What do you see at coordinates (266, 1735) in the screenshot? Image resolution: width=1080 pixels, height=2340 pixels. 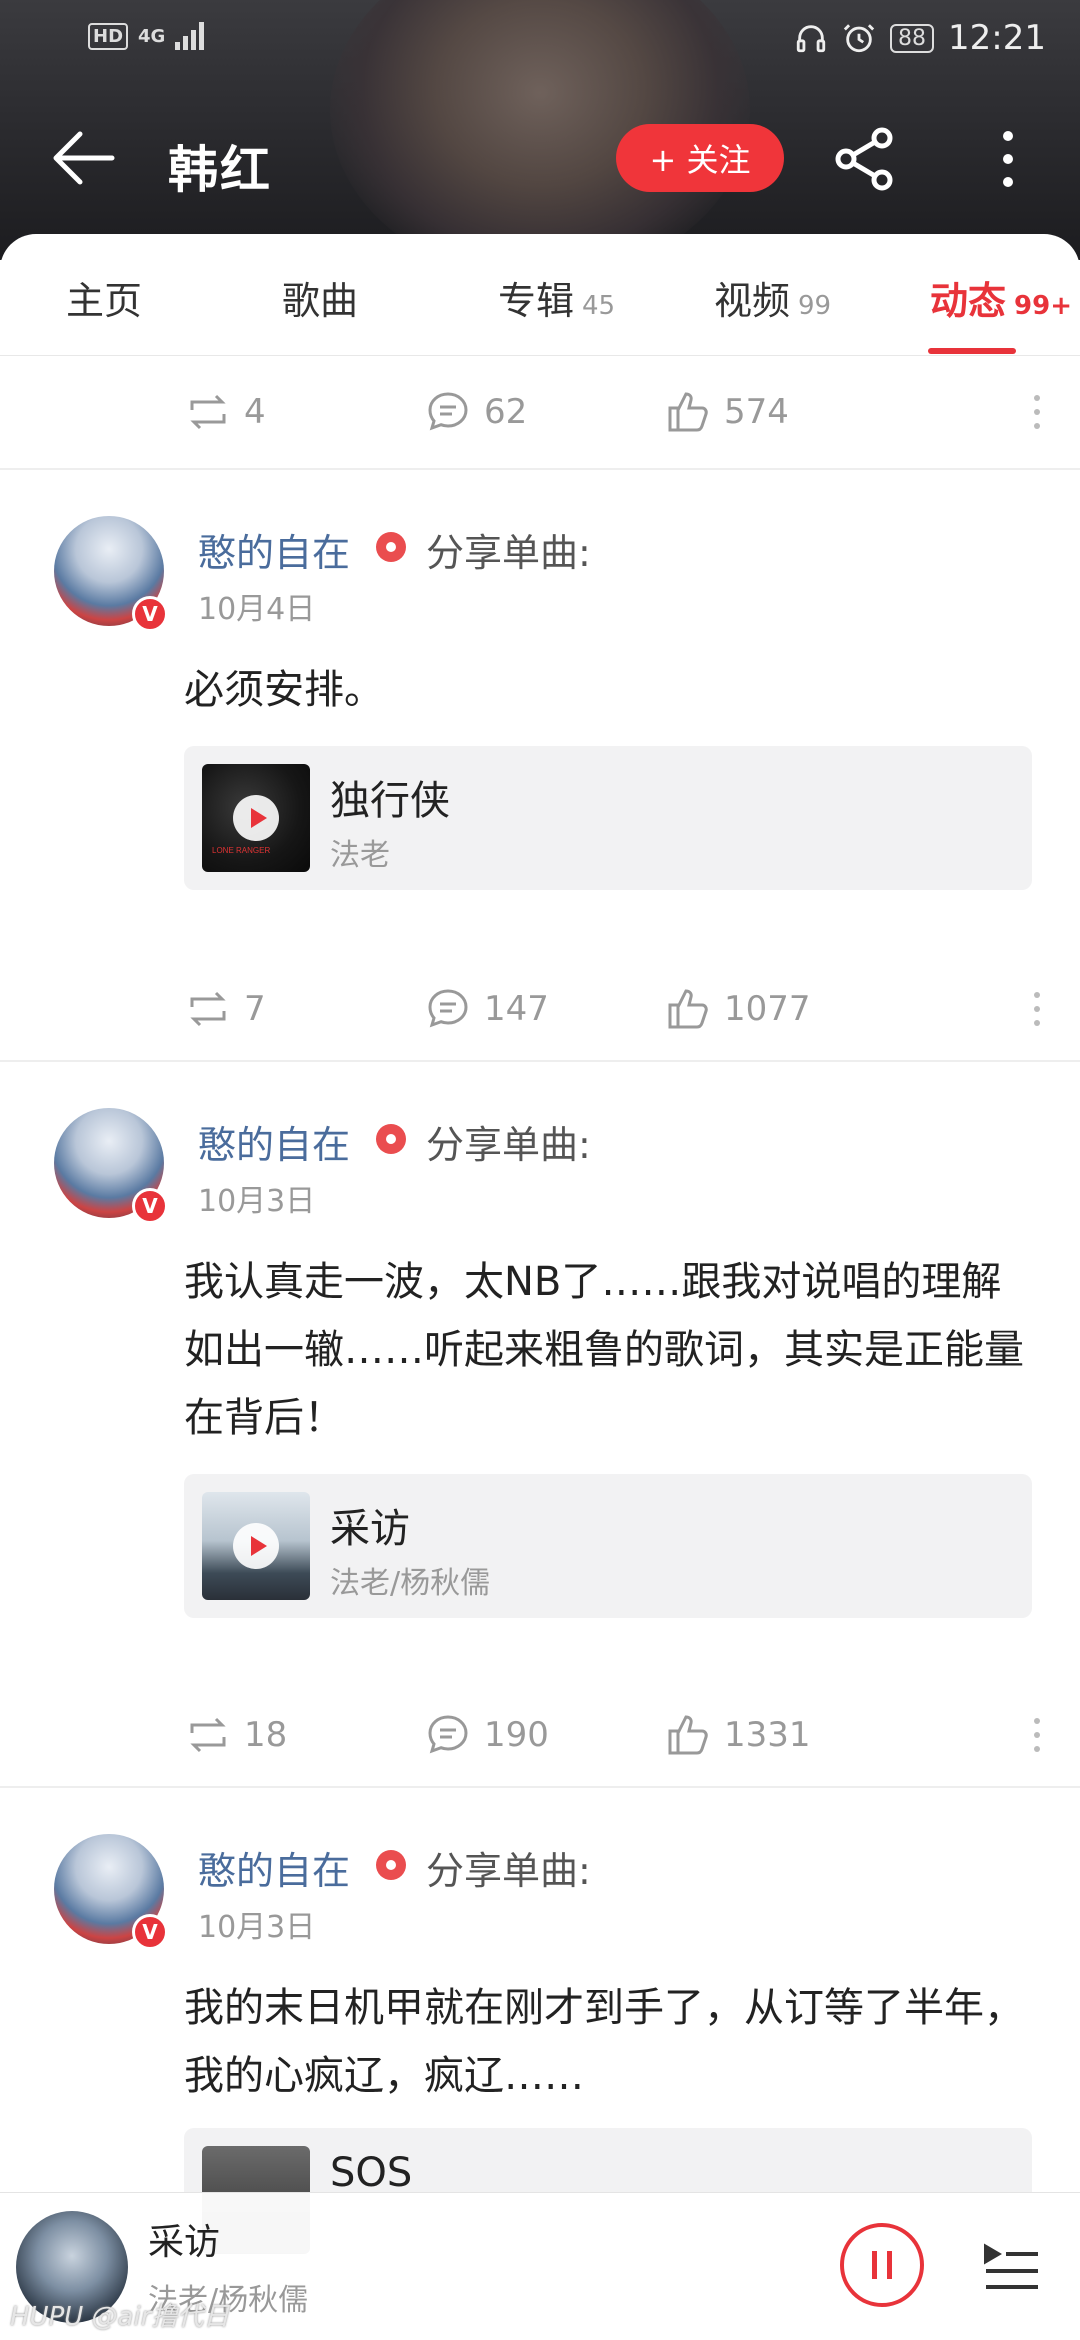 I see `repost-count: 18` at bounding box center [266, 1735].